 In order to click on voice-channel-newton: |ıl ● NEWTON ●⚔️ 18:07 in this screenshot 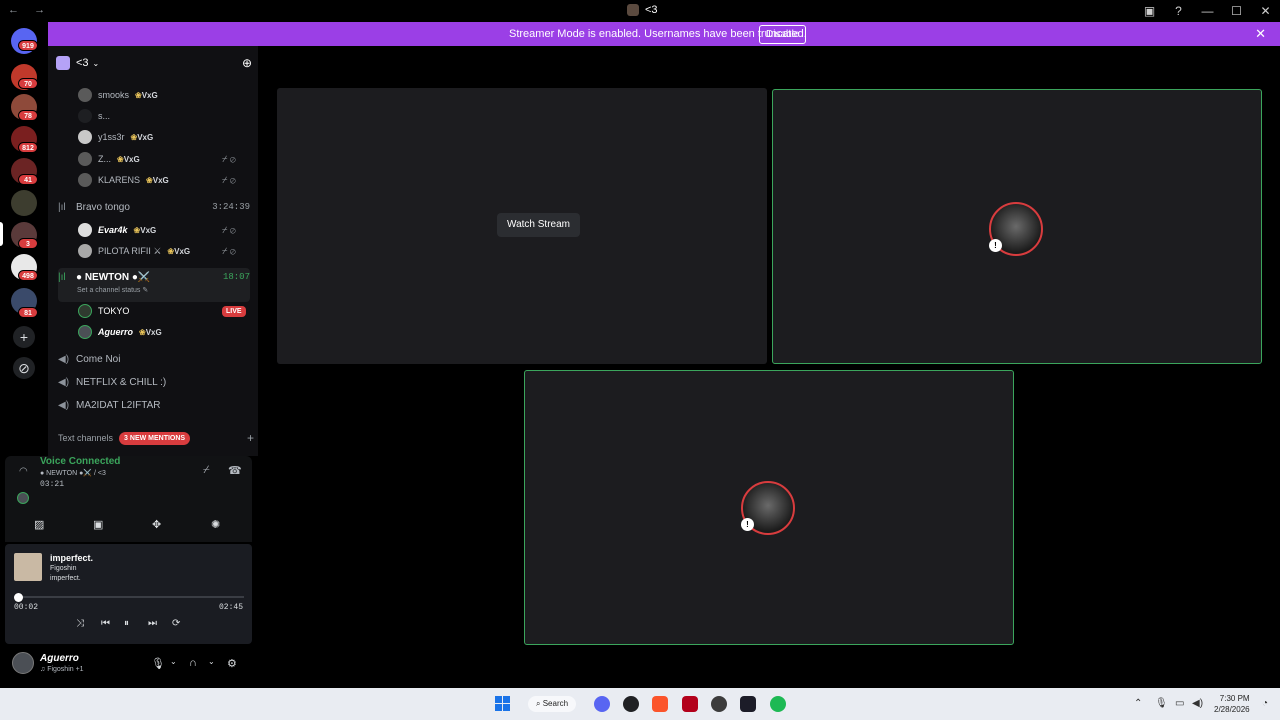, I will do `click(154, 285)`.